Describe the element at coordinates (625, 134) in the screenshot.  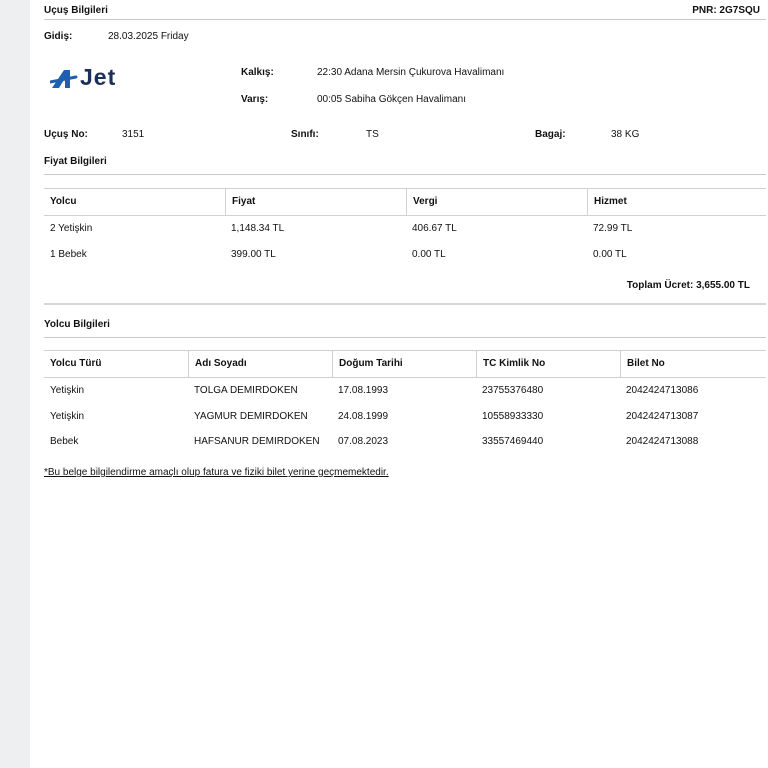
I see `bagaj-value: 38 KG` at that location.